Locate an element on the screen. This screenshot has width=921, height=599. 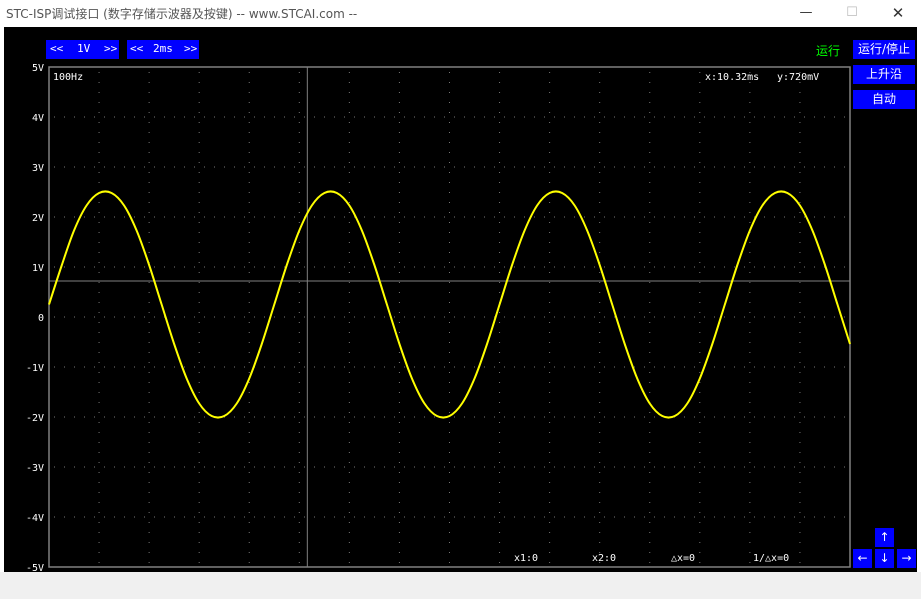
minimize-button: — is located at coordinates (806, 13).